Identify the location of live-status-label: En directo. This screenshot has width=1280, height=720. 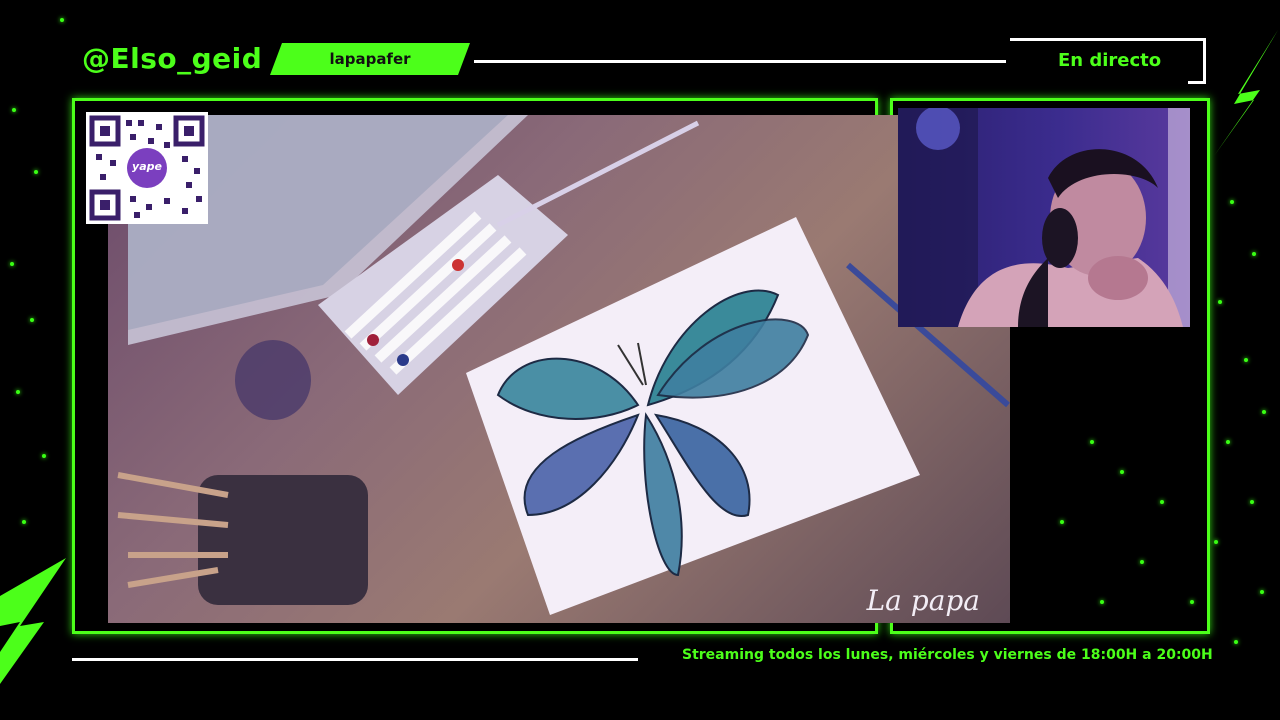
(1110, 60).